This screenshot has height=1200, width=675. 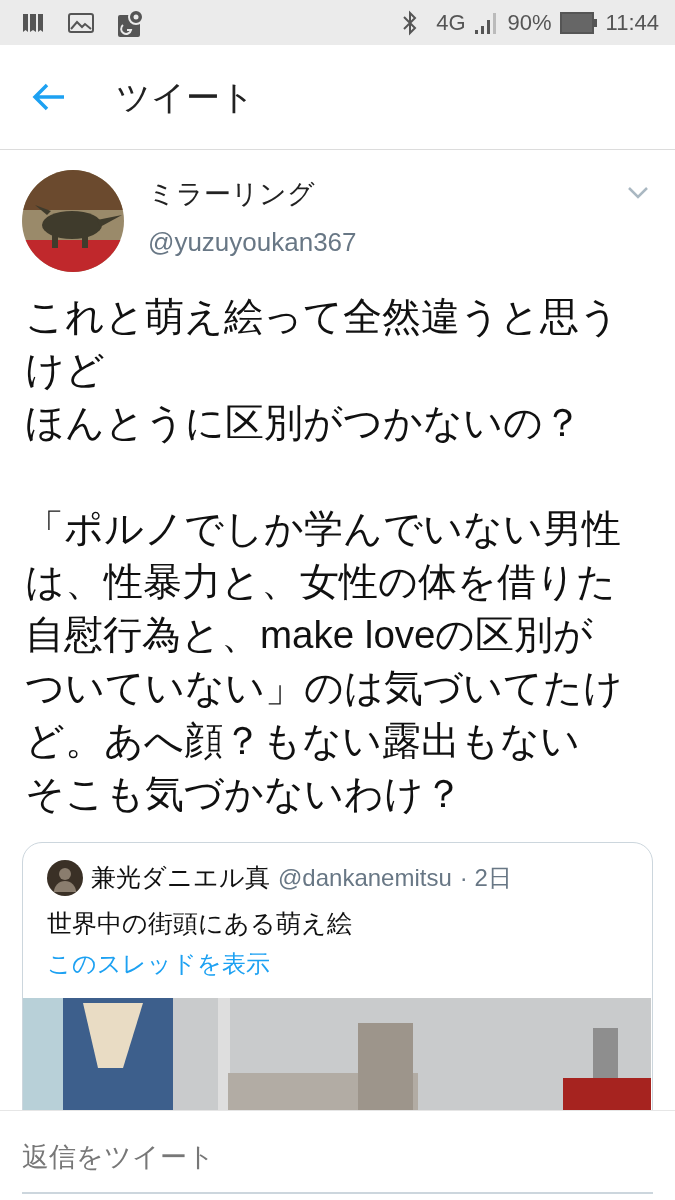 I want to click on user-name: ミラーリング, so click(x=387, y=194).